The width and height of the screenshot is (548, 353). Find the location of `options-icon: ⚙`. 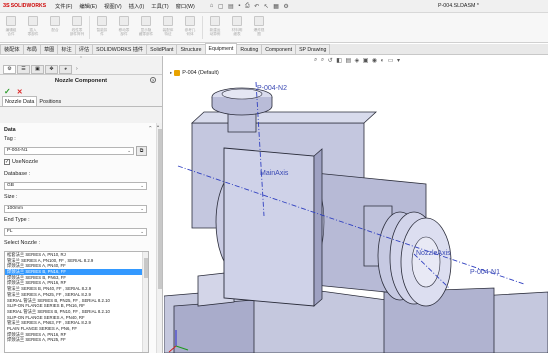

options-icon: ⚙ is located at coordinates (285, 6).